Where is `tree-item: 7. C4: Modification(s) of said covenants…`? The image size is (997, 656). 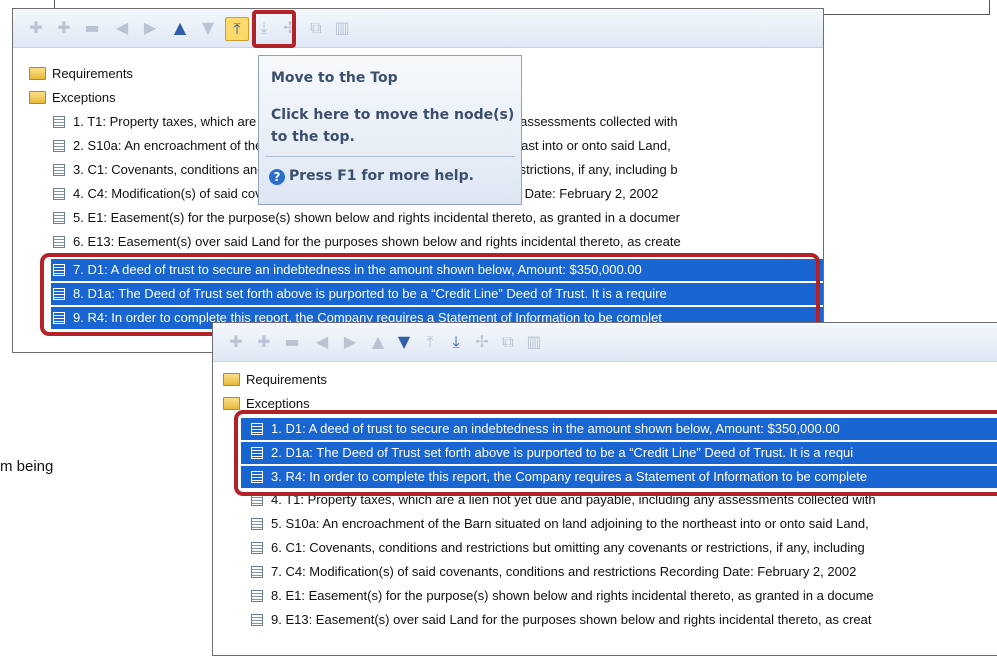 tree-item: 7. C4: Modification(s) of said covenants… is located at coordinates (553, 572).